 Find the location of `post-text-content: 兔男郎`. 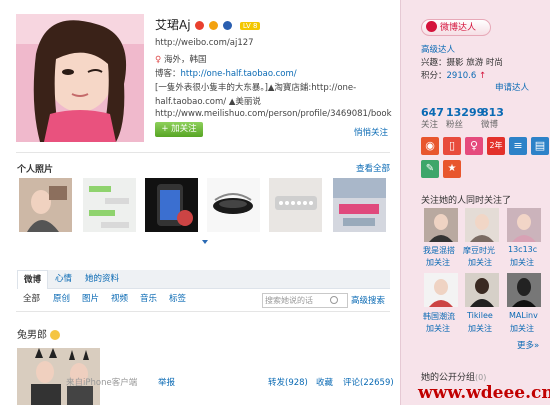

post-text-content: 兔男郎 is located at coordinates (32, 335).